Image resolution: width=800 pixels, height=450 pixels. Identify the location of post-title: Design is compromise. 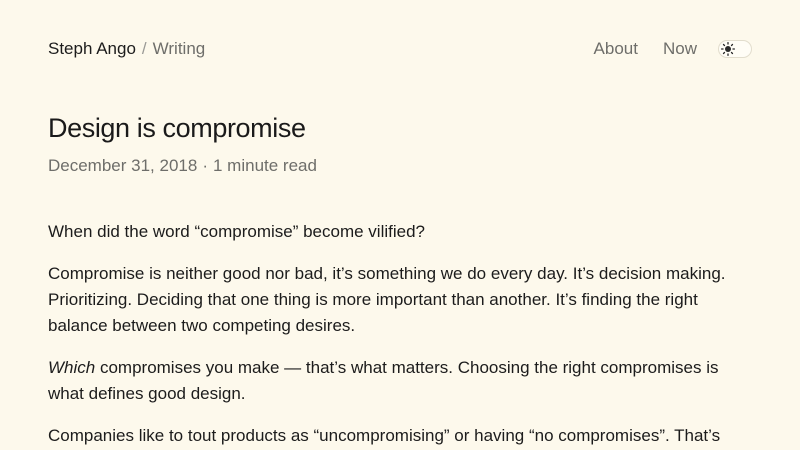
(177, 128).